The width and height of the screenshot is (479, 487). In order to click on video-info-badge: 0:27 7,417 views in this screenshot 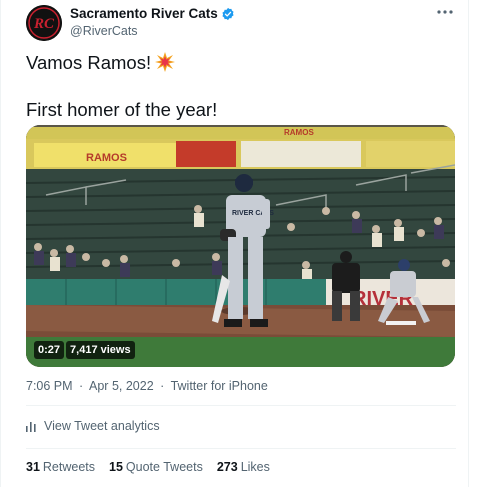, I will do `click(84, 350)`.